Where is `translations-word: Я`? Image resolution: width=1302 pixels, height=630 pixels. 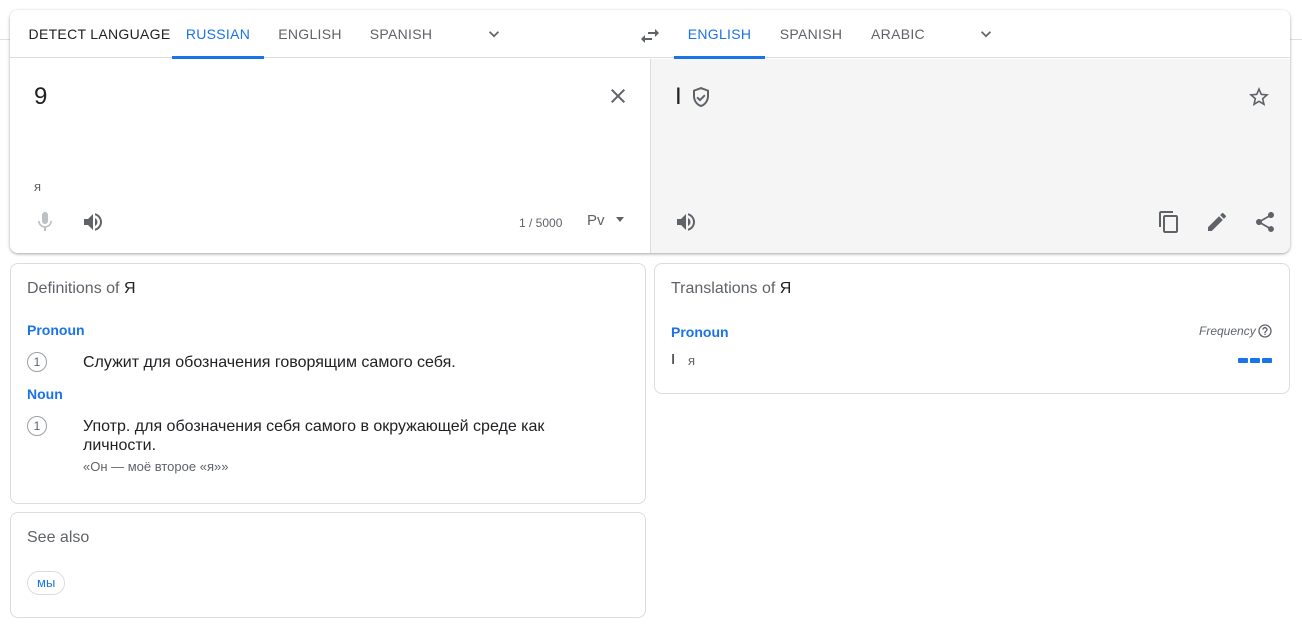
translations-word: Я is located at coordinates (785, 288).